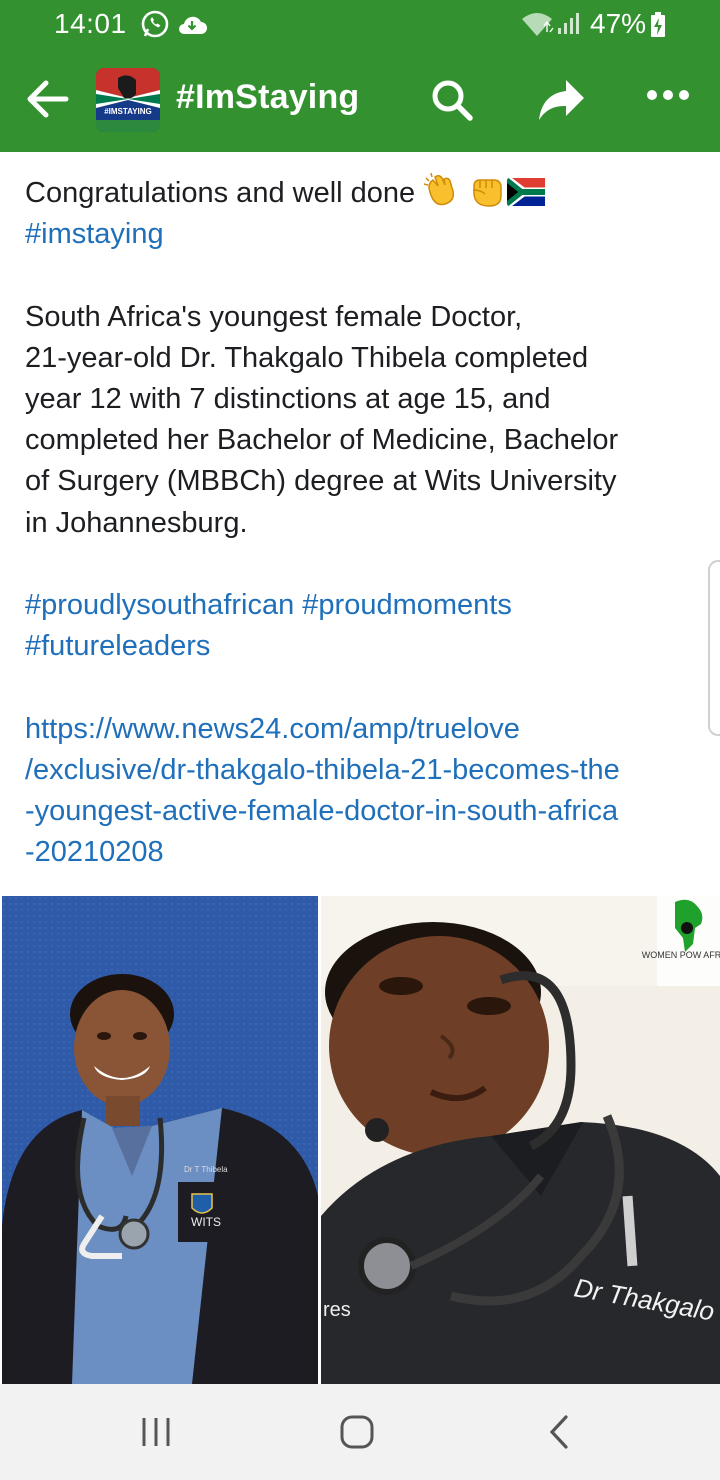  I want to click on clapping-hands-emoji, so click(439, 189).